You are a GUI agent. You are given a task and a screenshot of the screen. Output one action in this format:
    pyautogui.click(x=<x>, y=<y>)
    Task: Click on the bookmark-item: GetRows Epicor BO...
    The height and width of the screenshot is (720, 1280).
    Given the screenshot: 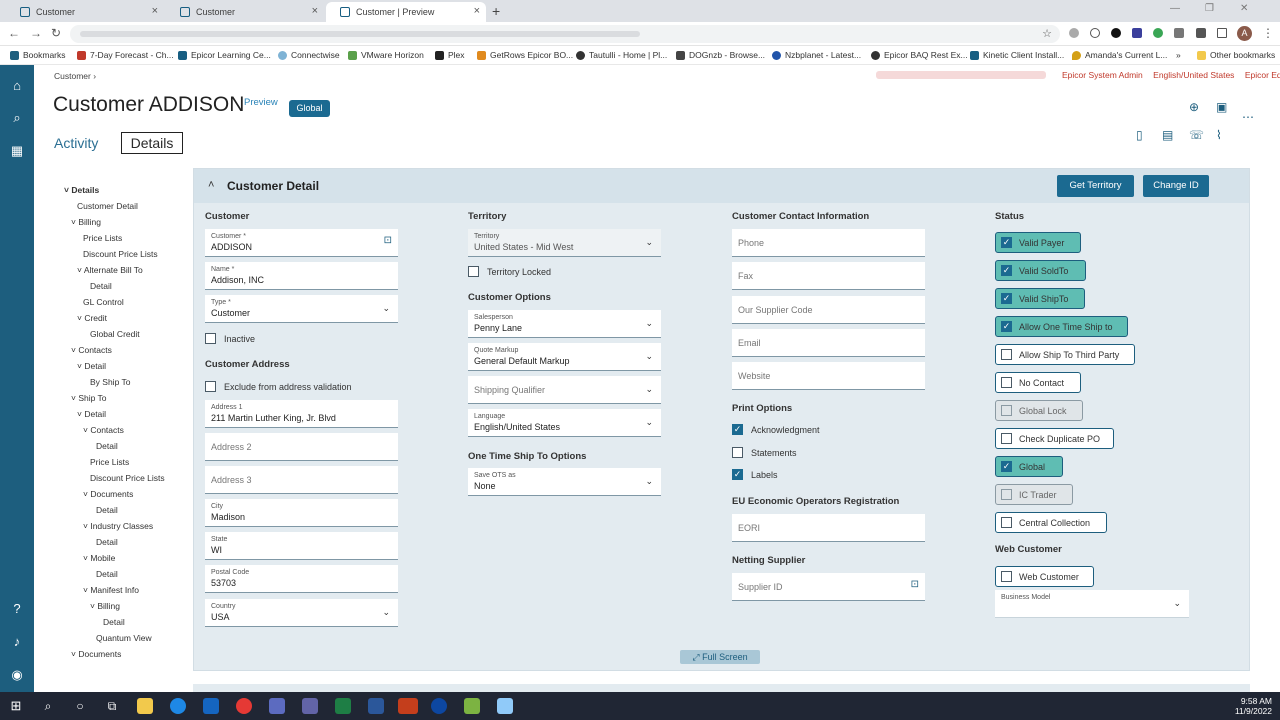 What is the action you would take?
    pyautogui.click(x=525, y=55)
    